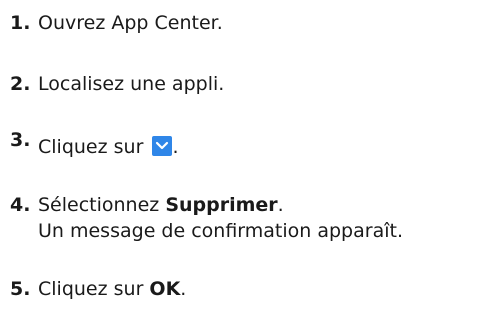 Image resolution: width=504 pixels, height=313 pixels. Describe the element at coordinates (130, 23) in the screenshot. I see `step-text: Ouvrez App Center.` at that location.